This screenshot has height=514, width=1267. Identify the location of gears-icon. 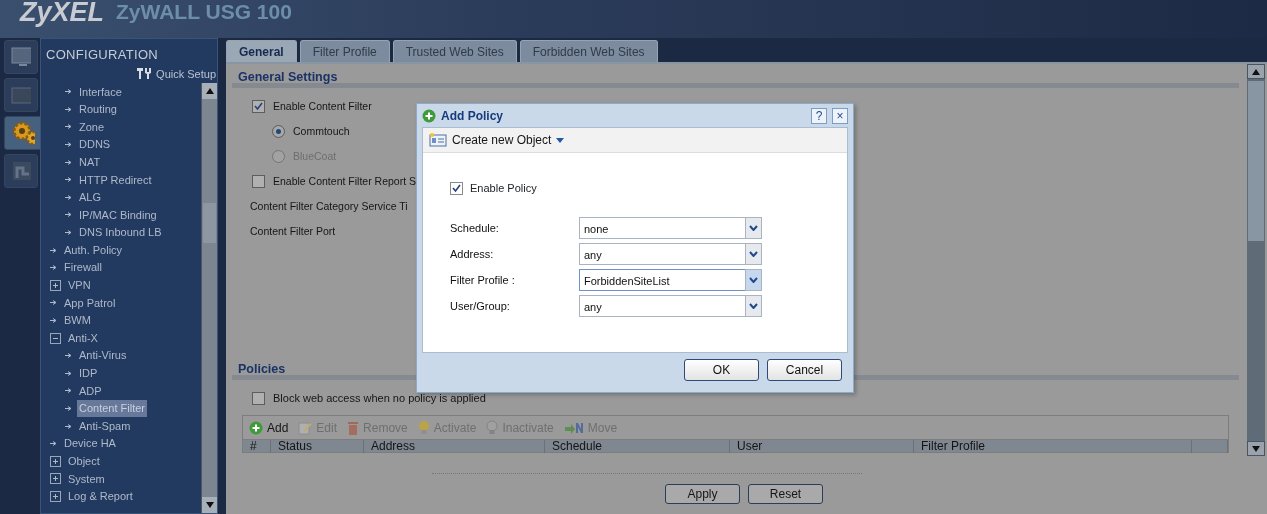
(23, 133).